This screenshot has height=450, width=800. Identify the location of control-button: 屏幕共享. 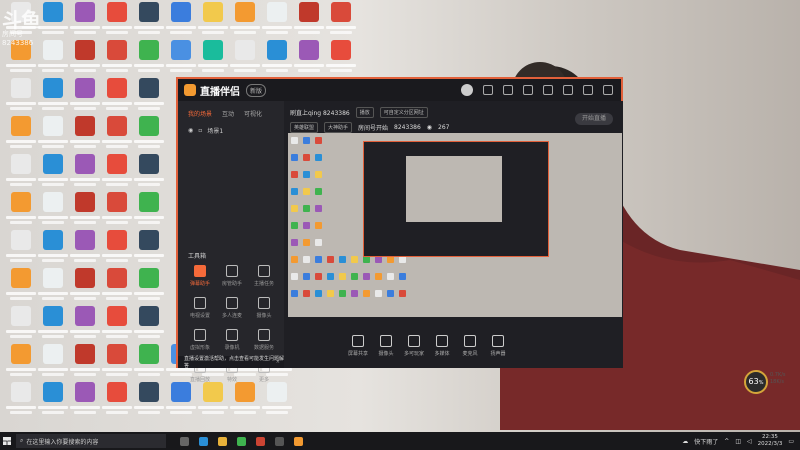
(358, 345).